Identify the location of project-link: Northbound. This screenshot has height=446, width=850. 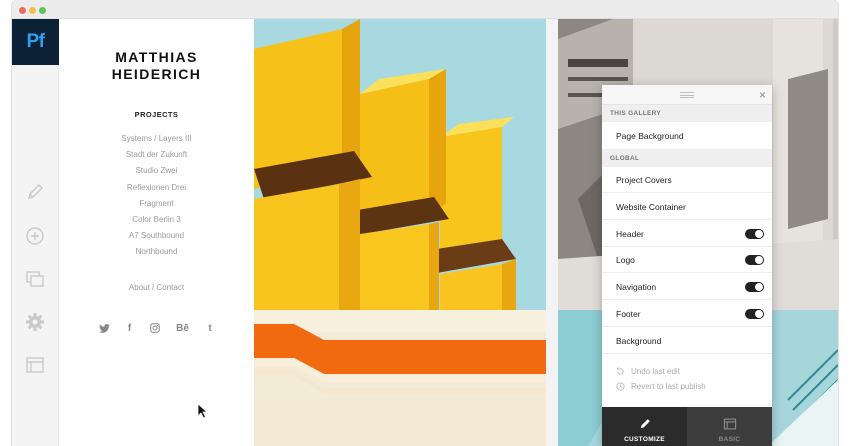
(156, 252).